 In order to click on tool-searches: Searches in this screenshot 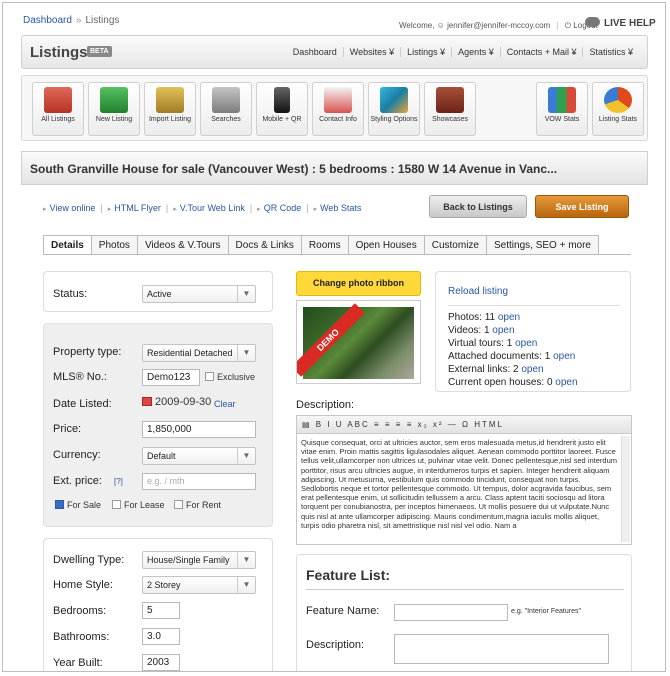, I will do `click(226, 109)`.